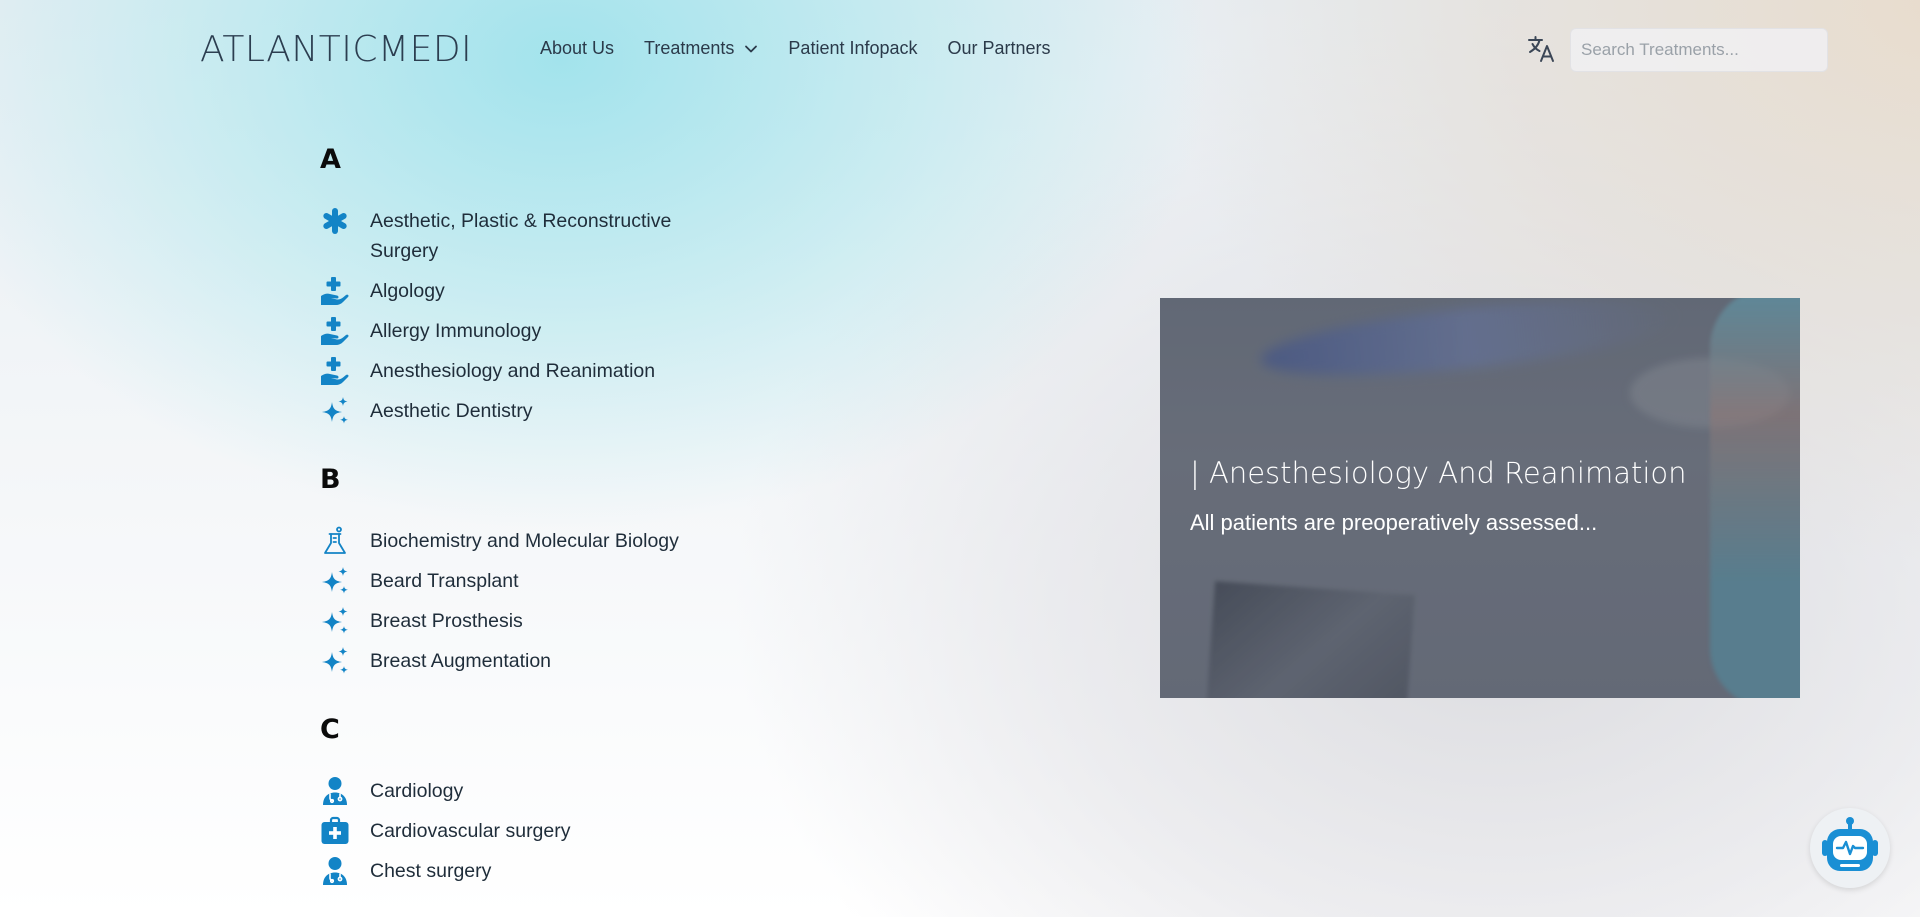 The height and width of the screenshot is (917, 1920). I want to click on treatment-label: Allergy Immunology, so click(456, 331).